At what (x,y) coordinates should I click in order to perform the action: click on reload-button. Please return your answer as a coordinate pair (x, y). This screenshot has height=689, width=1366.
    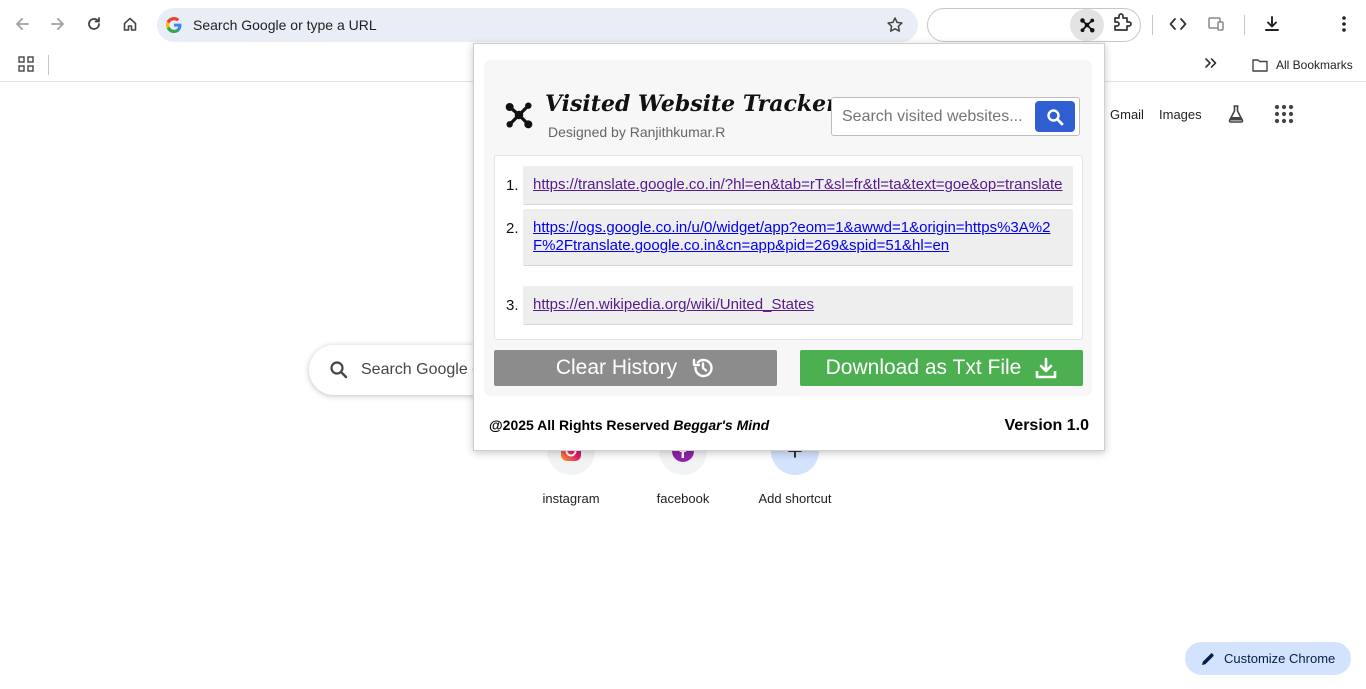
    Looking at the image, I should click on (94, 24).